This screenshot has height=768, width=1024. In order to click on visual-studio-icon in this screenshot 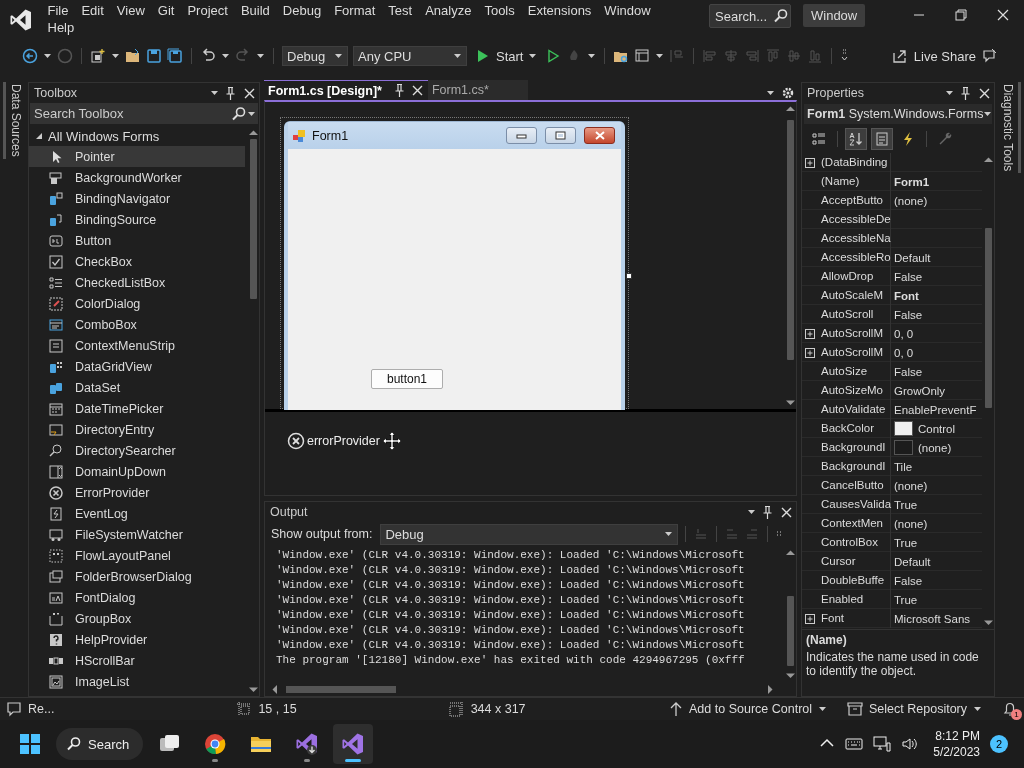, I will do `click(353, 744)`.